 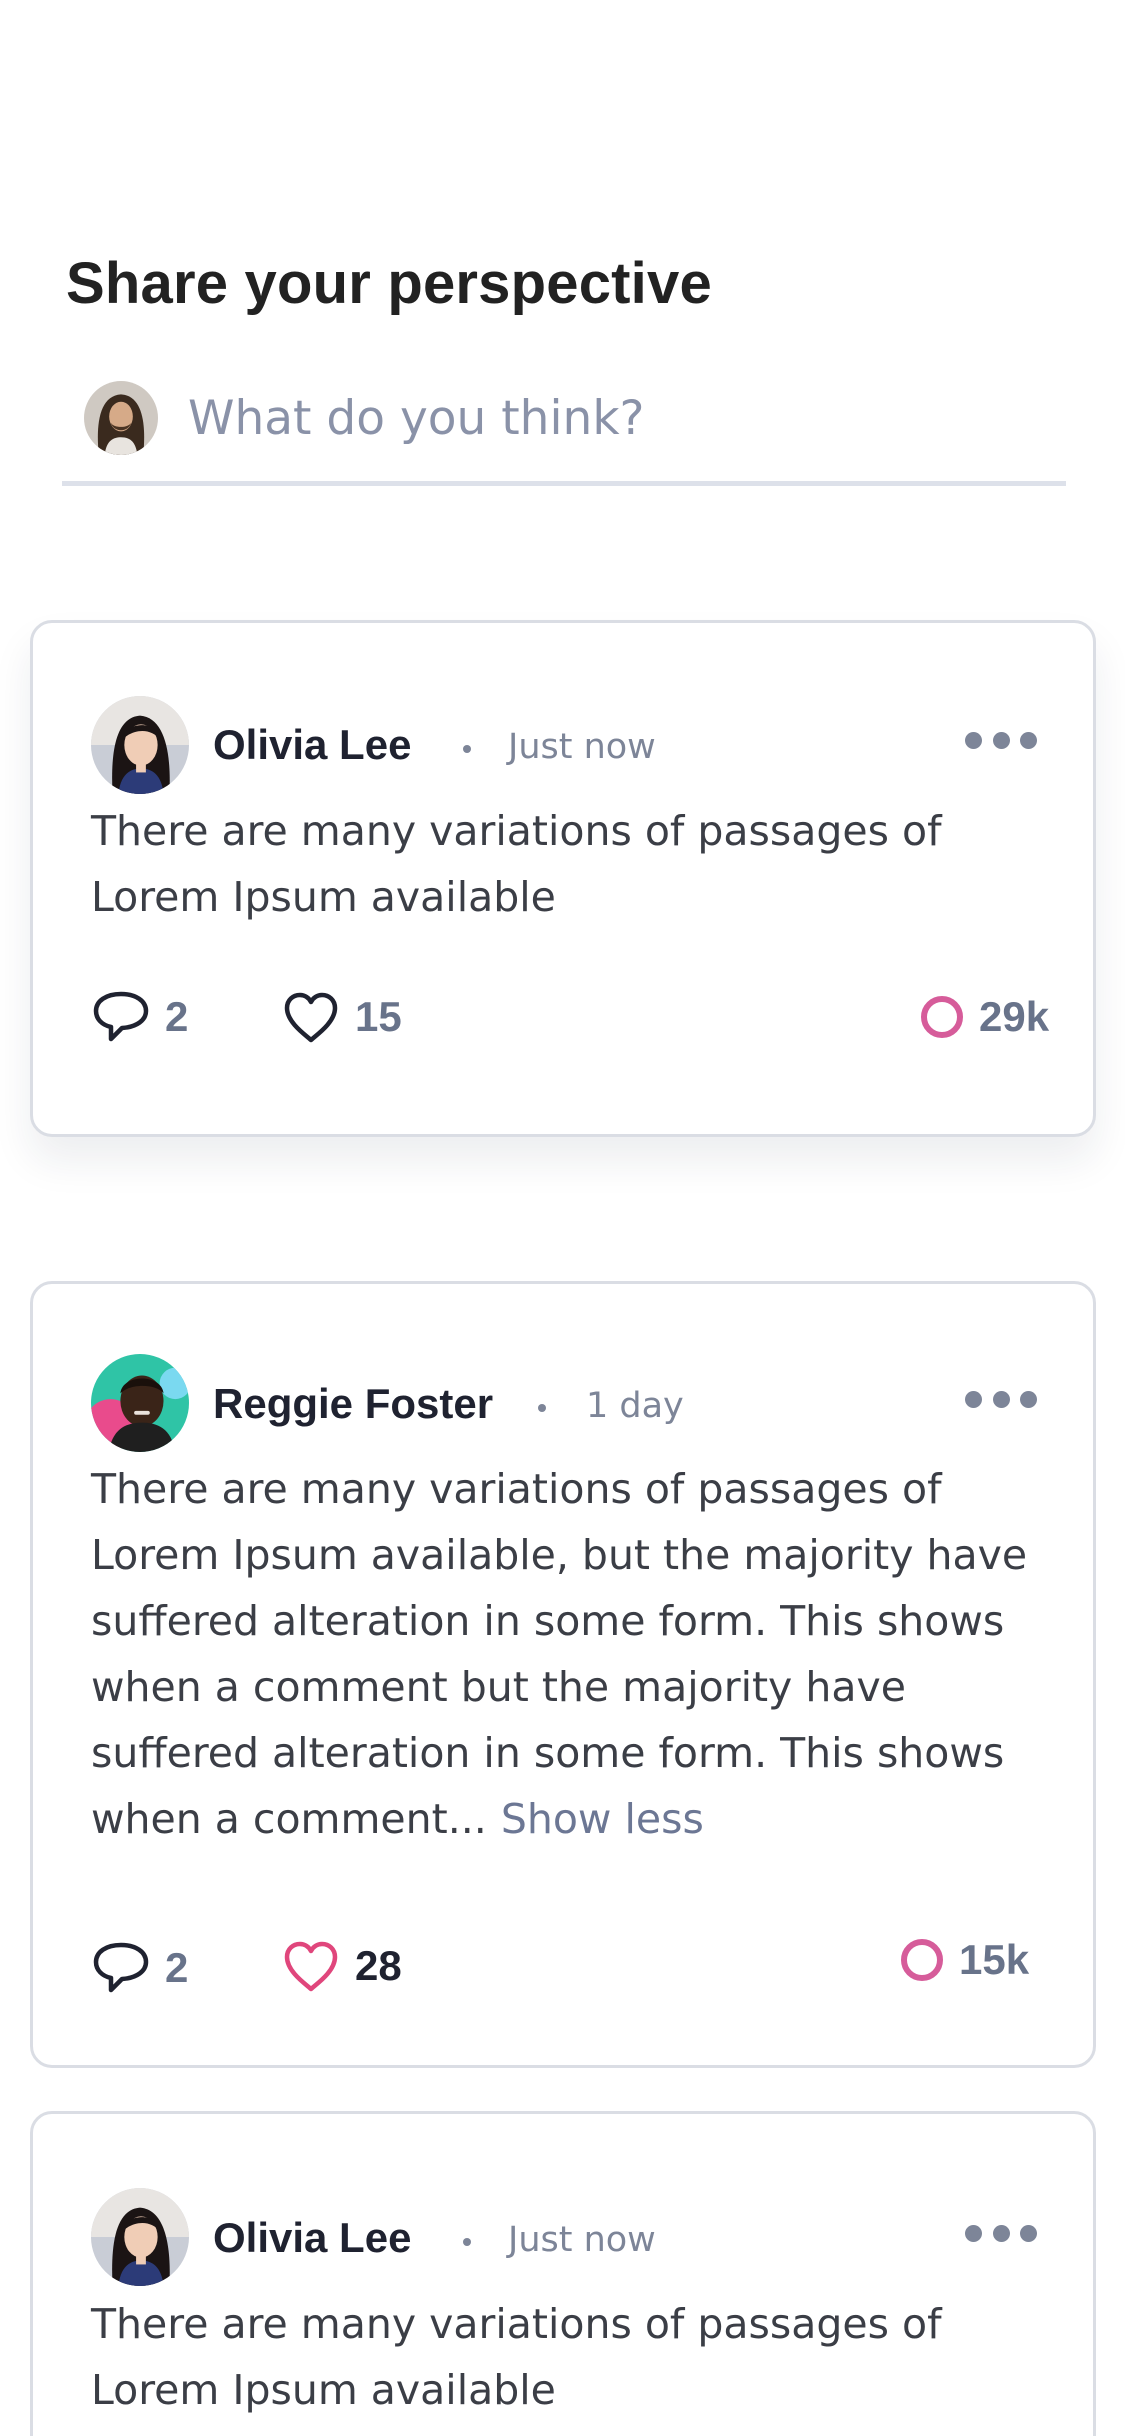 What do you see at coordinates (602, 1819) in the screenshot?
I see `show-less-link: Show less` at bounding box center [602, 1819].